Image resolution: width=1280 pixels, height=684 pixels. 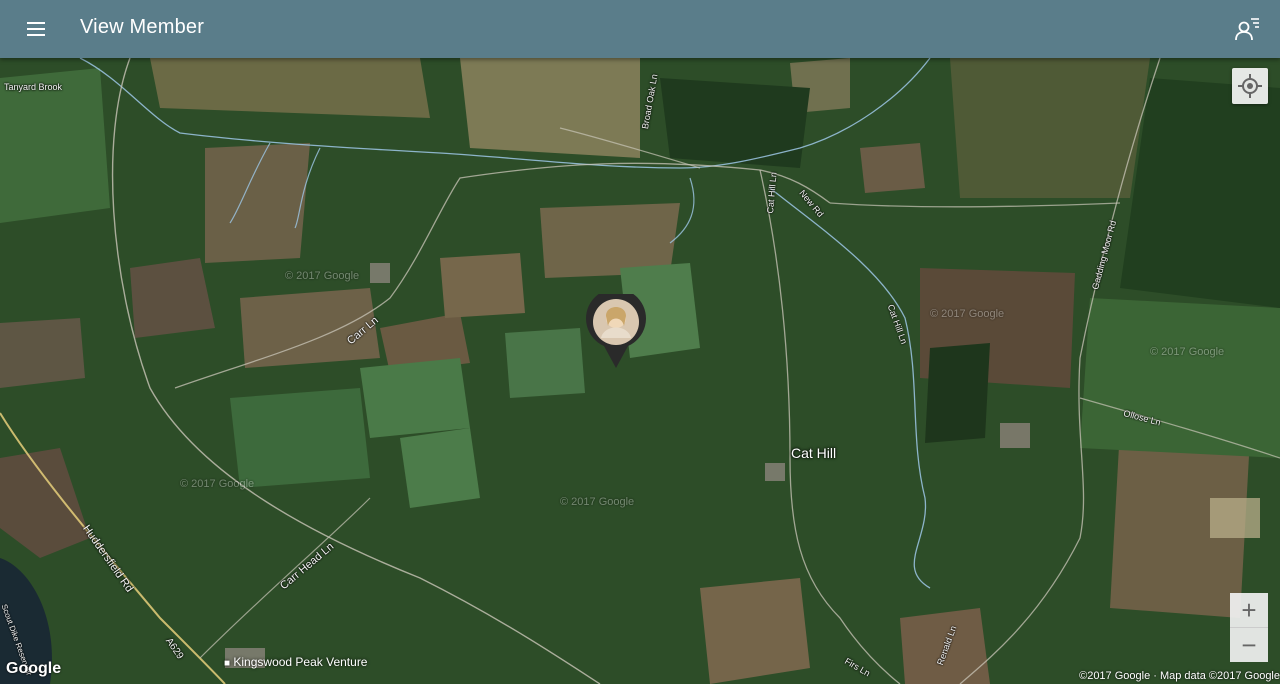 What do you see at coordinates (1179, 676) in the screenshot?
I see `map-attribution: ©2017 Google · Map data ©2017 Google` at bounding box center [1179, 676].